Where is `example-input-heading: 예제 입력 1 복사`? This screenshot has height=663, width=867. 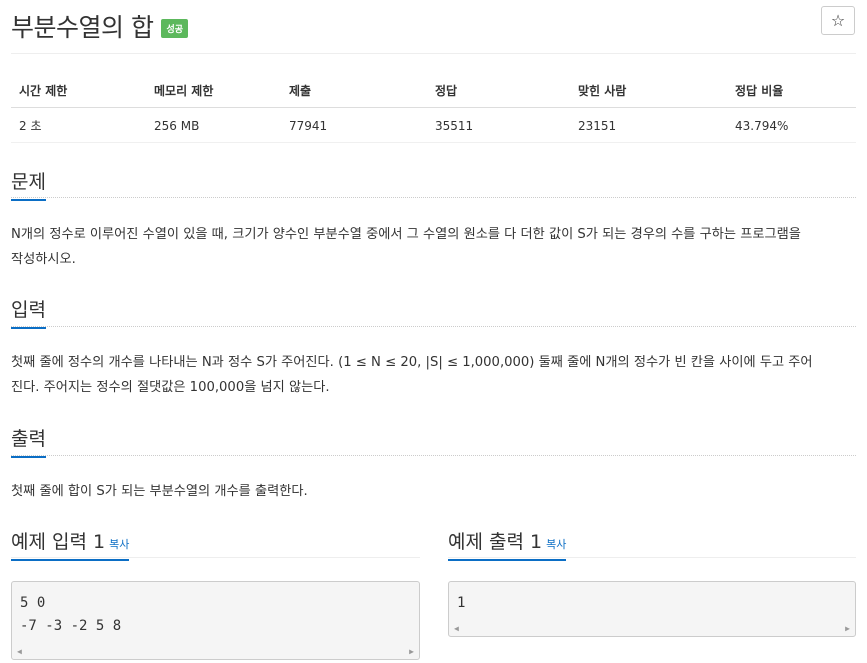 example-input-heading: 예제 입력 1 복사 is located at coordinates (70, 544).